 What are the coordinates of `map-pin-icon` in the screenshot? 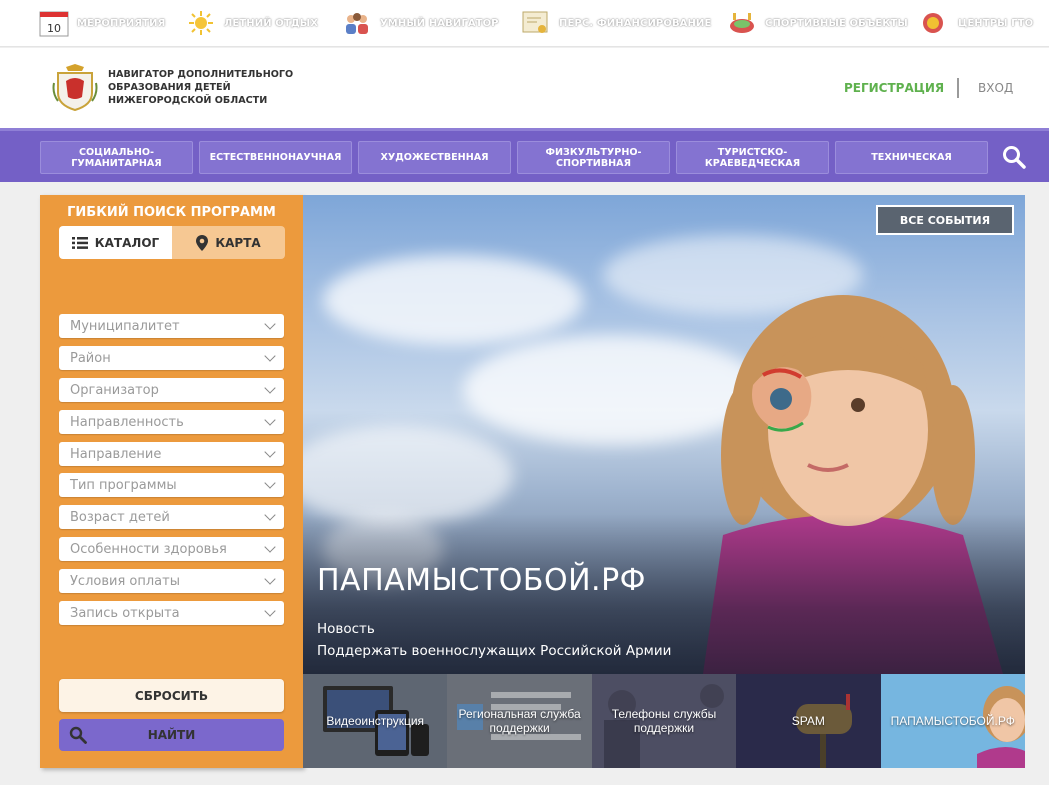 It's located at (202, 242).